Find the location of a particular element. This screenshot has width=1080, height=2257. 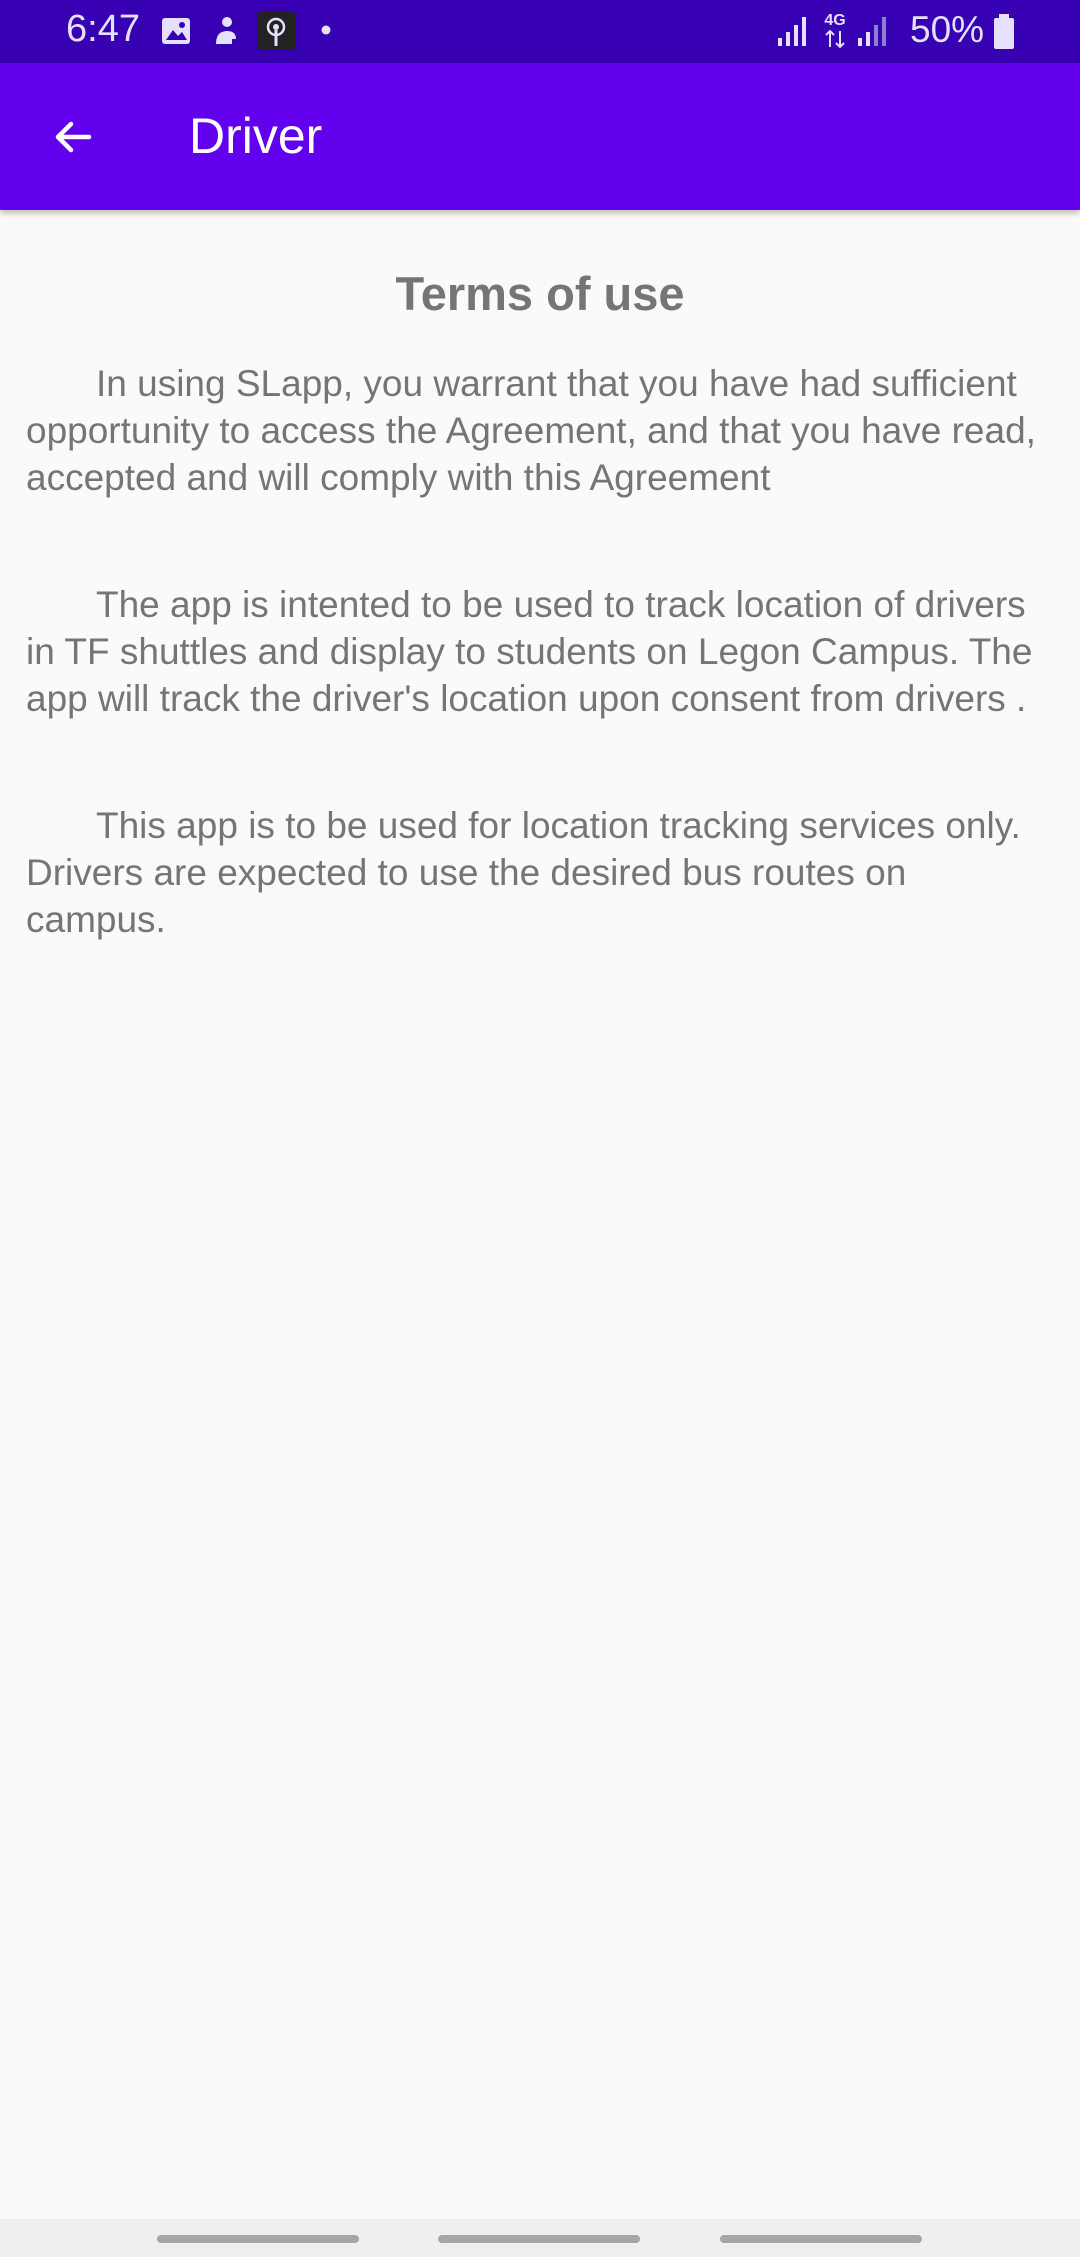

battery-percent: 50% is located at coordinates (947, 29).